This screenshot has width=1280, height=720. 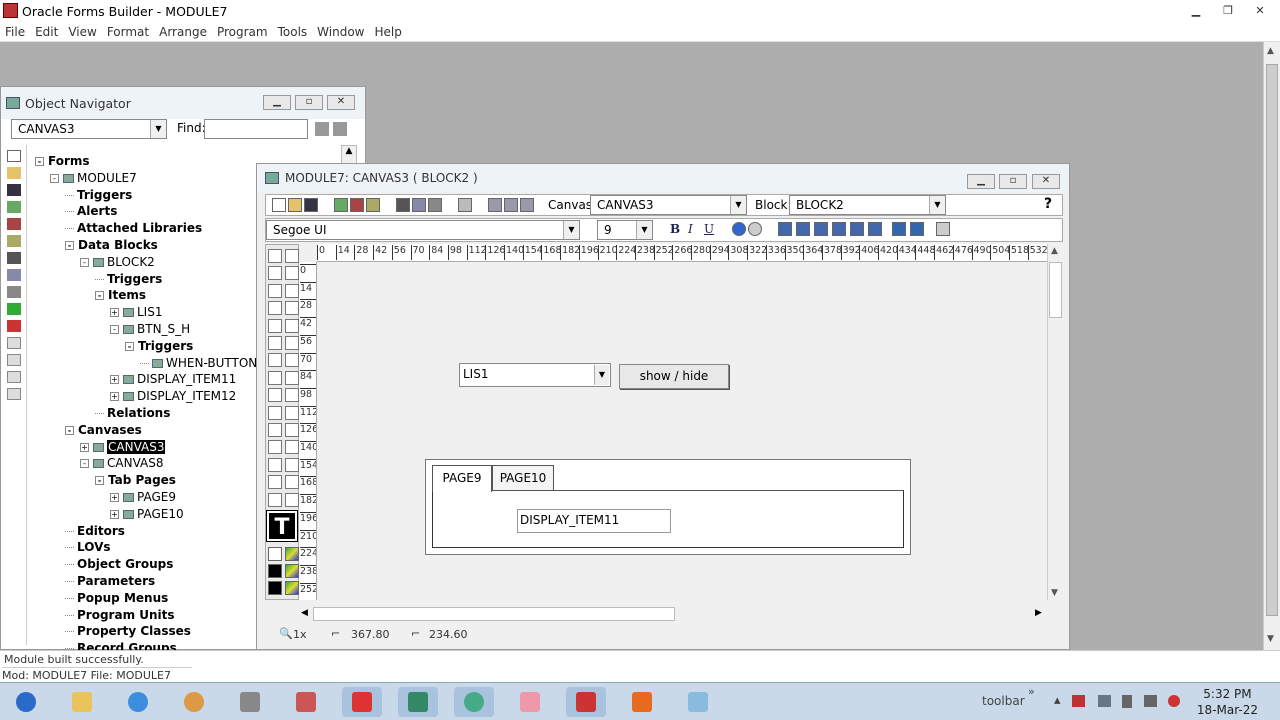 What do you see at coordinates (14, 360) in the screenshot?
I see `collapse-icon` at bounding box center [14, 360].